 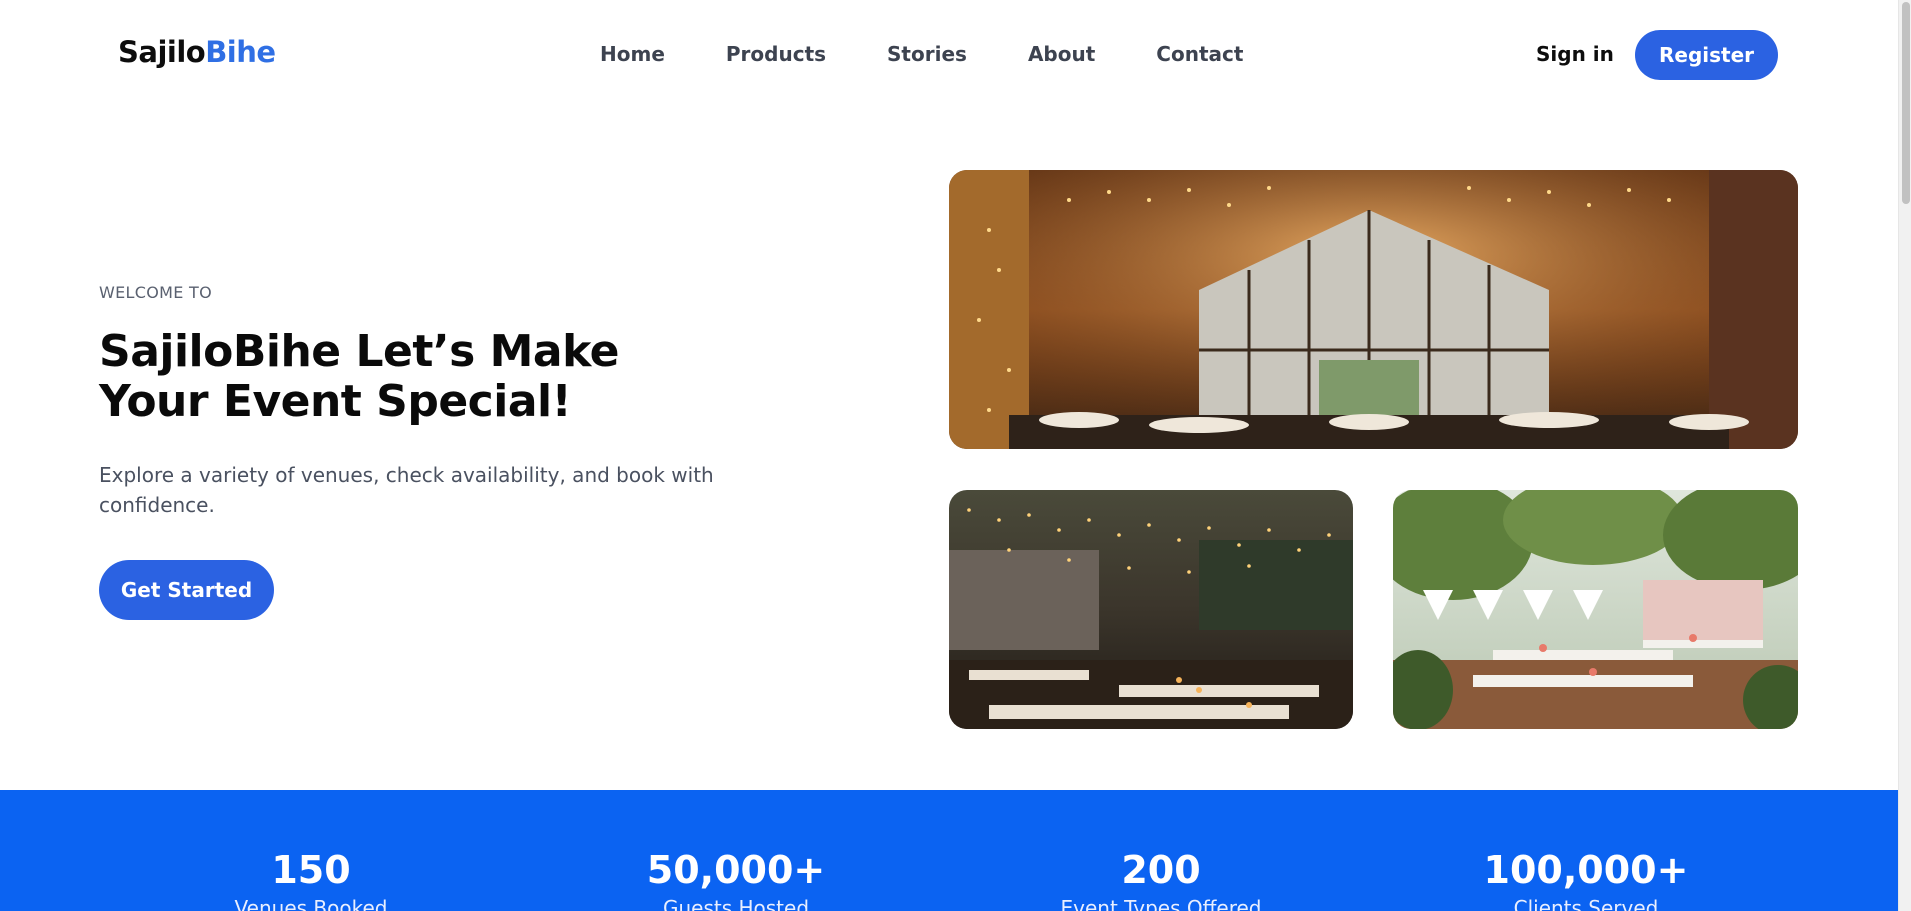 What do you see at coordinates (1199, 54) in the screenshot?
I see `nav-contact: Contact` at bounding box center [1199, 54].